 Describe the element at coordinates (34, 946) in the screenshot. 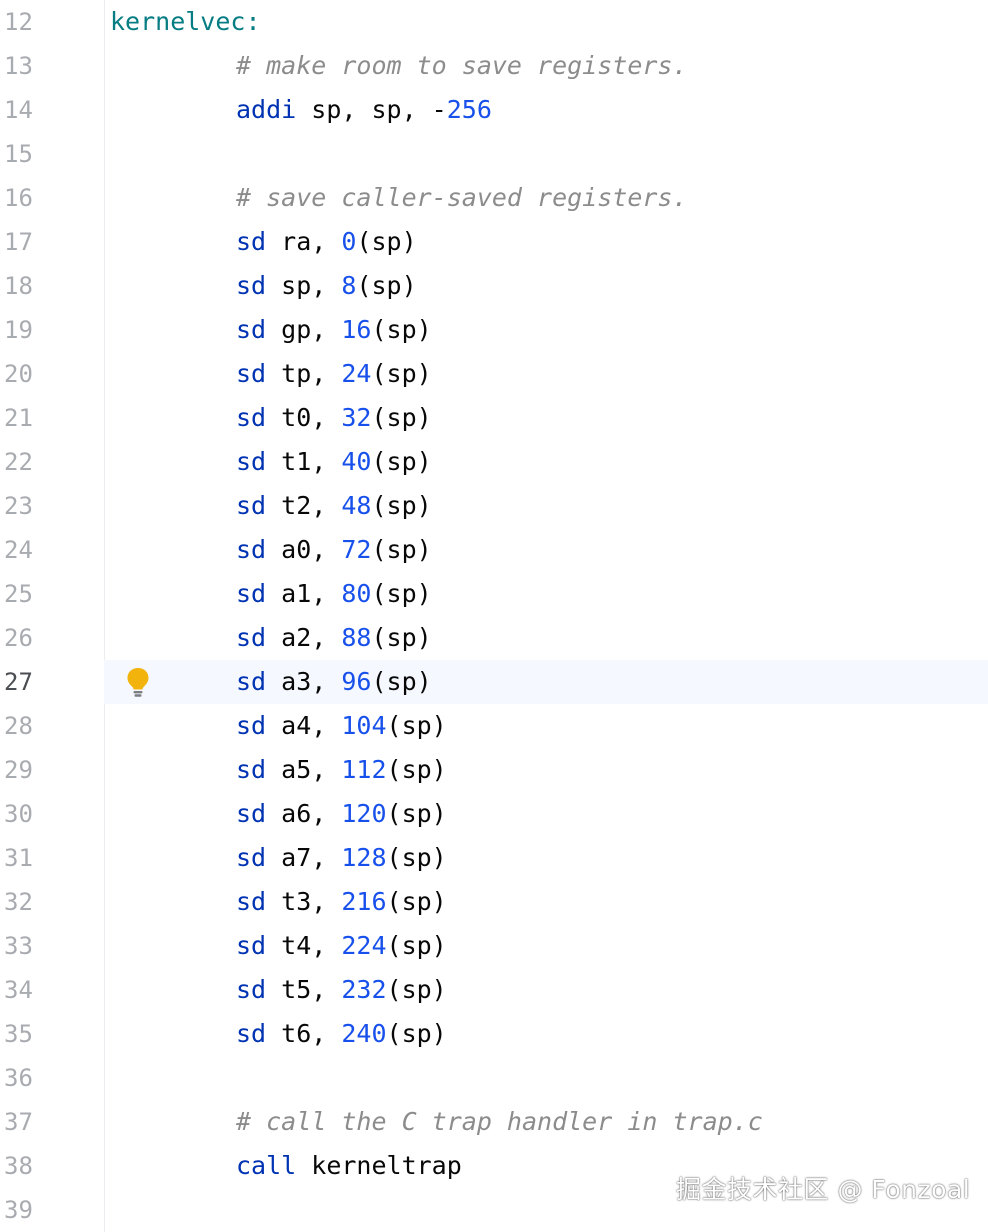

I see `line-number: 33` at that location.